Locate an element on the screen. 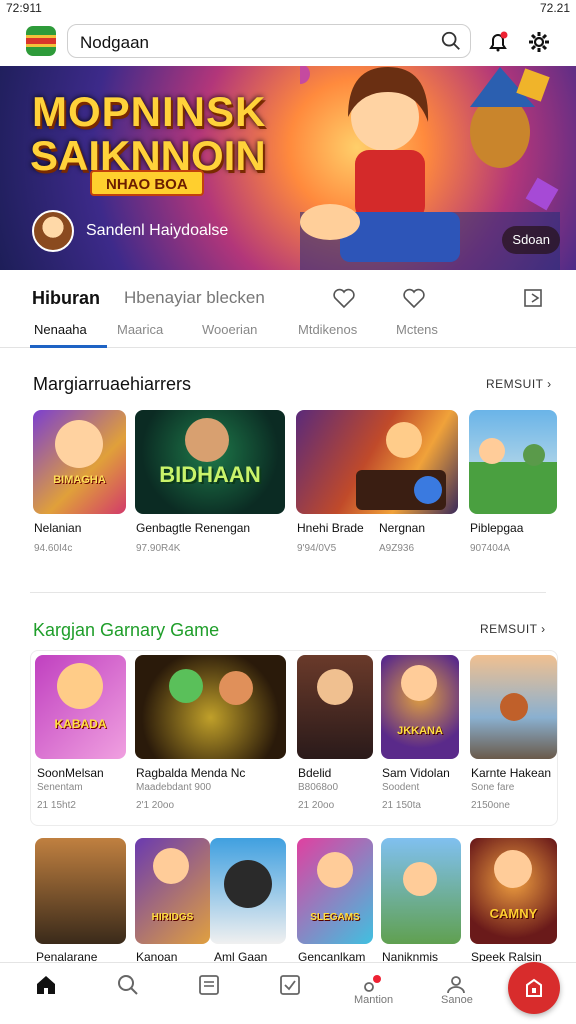  game2-card-1-art: KABADA is located at coordinates (80, 724).